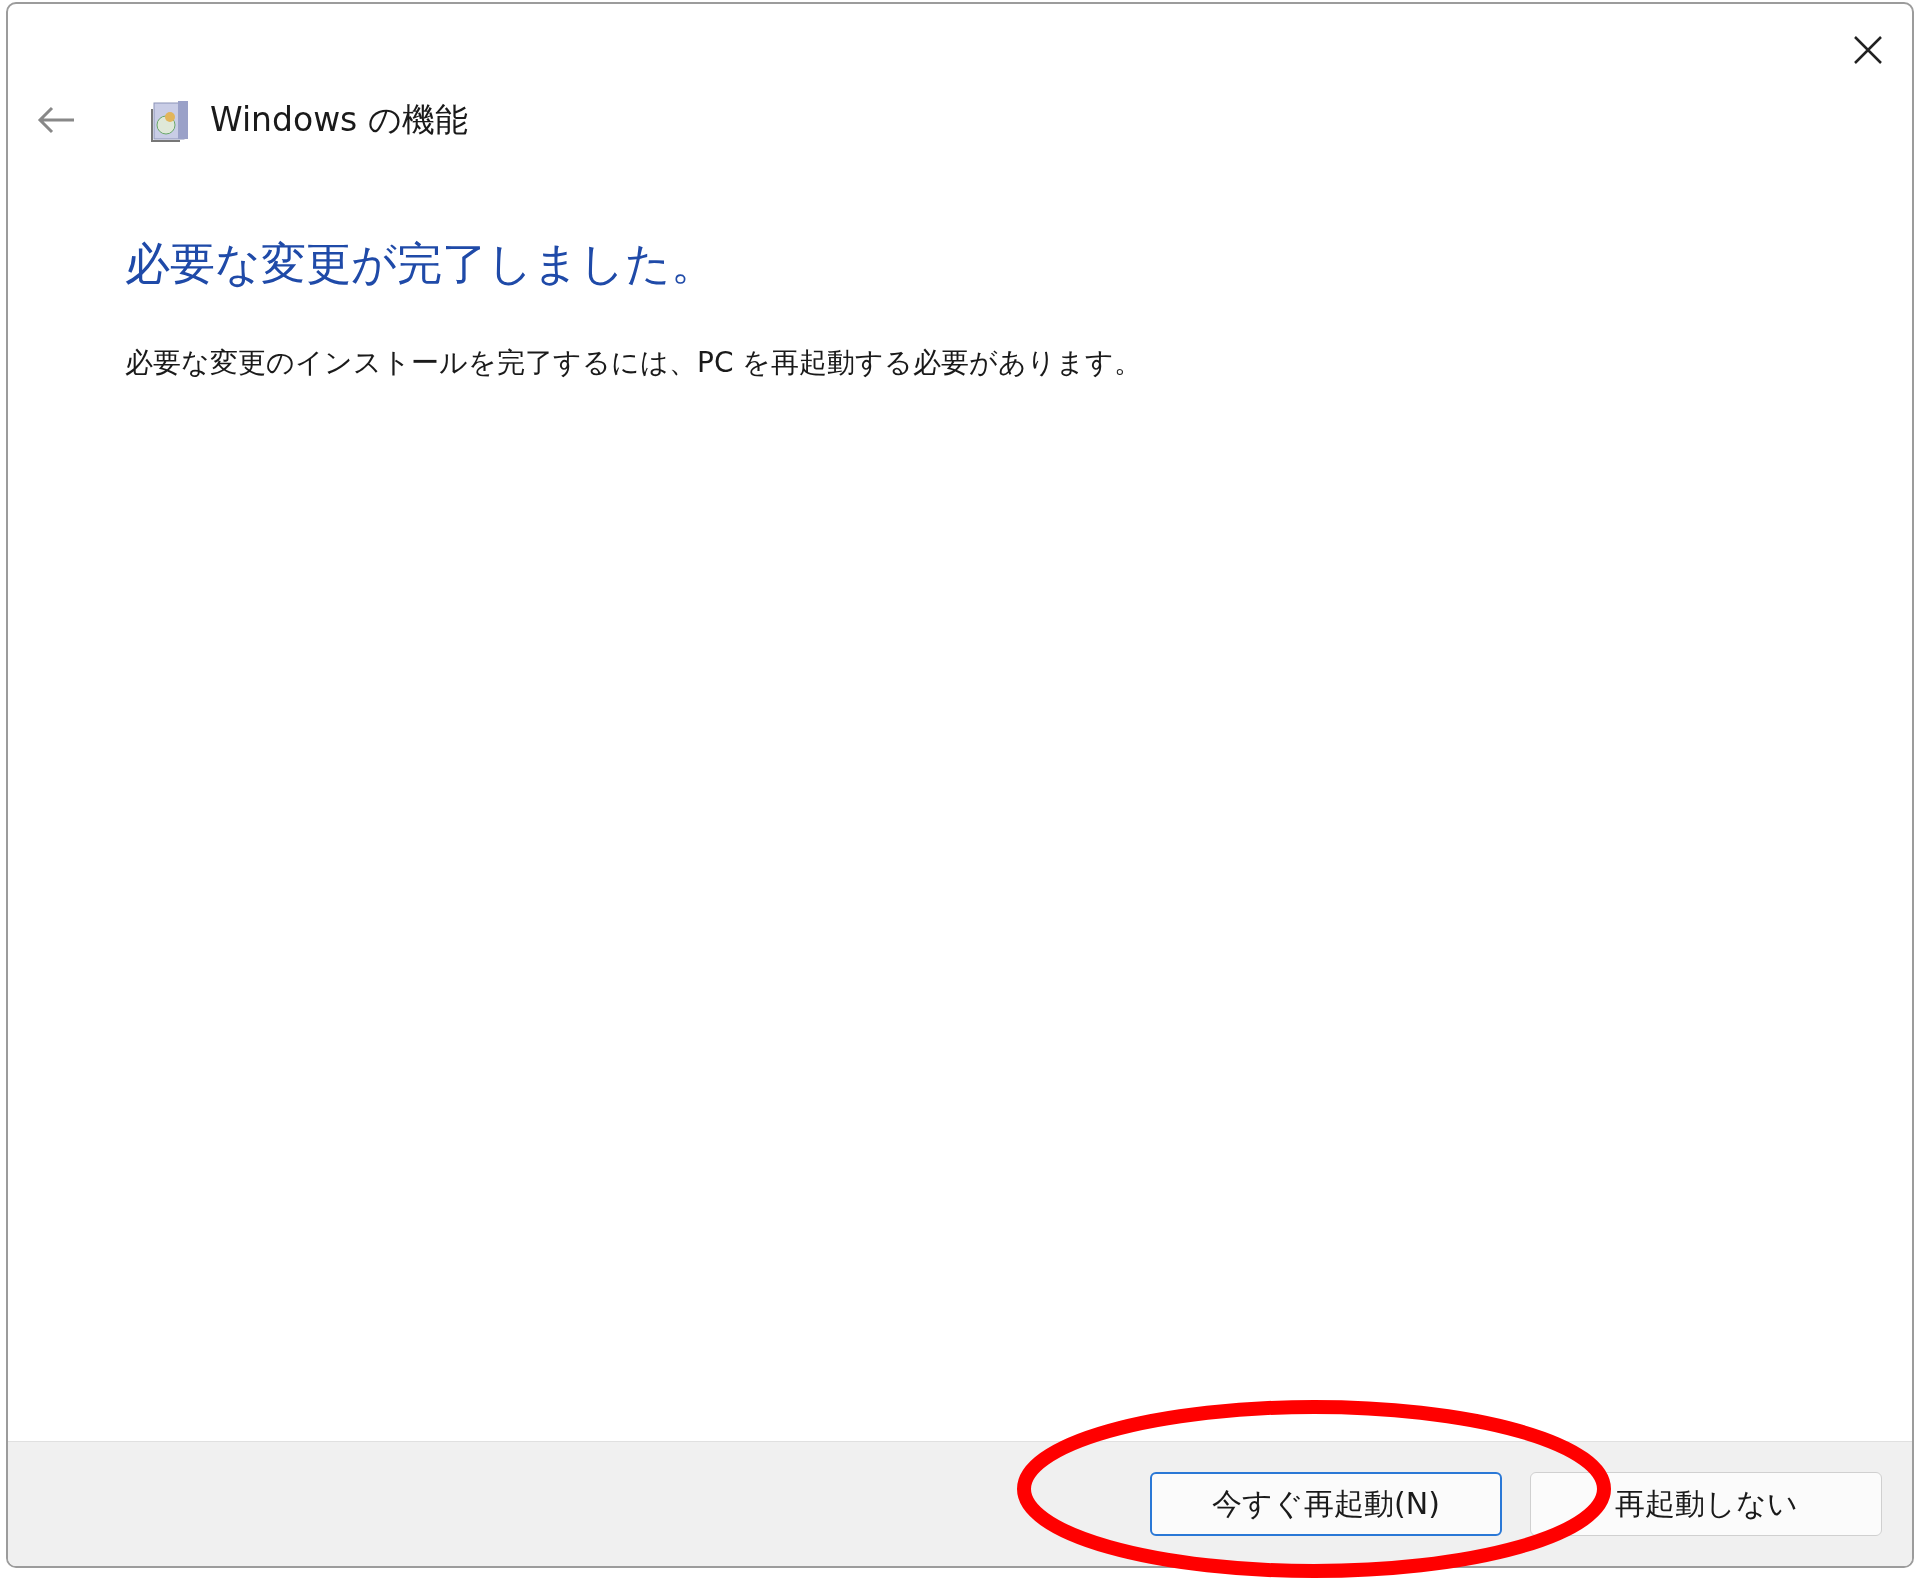 Image resolution: width=1920 pixels, height=1581 pixels. What do you see at coordinates (421, 264) in the screenshot?
I see `heading: 必要な変更が完了しました。` at bounding box center [421, 264].